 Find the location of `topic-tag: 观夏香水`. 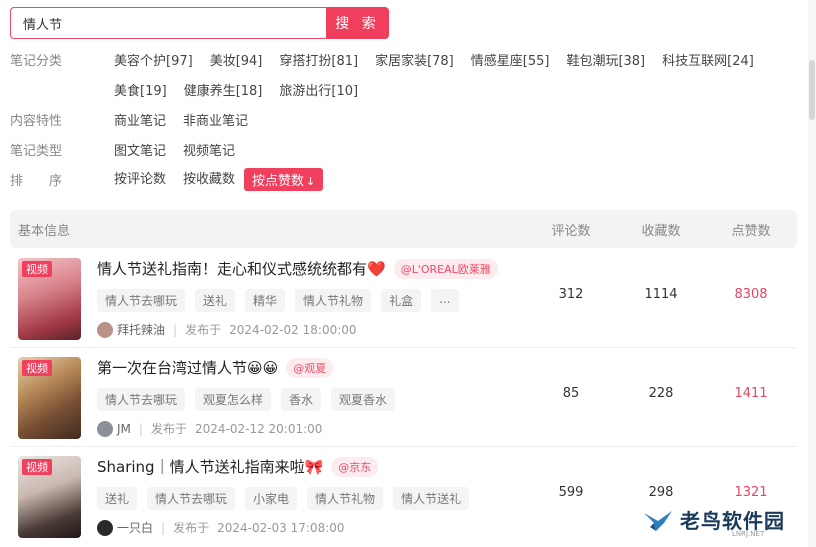

topic-tag: 观夏香水 is located at coordinates (363, 399).